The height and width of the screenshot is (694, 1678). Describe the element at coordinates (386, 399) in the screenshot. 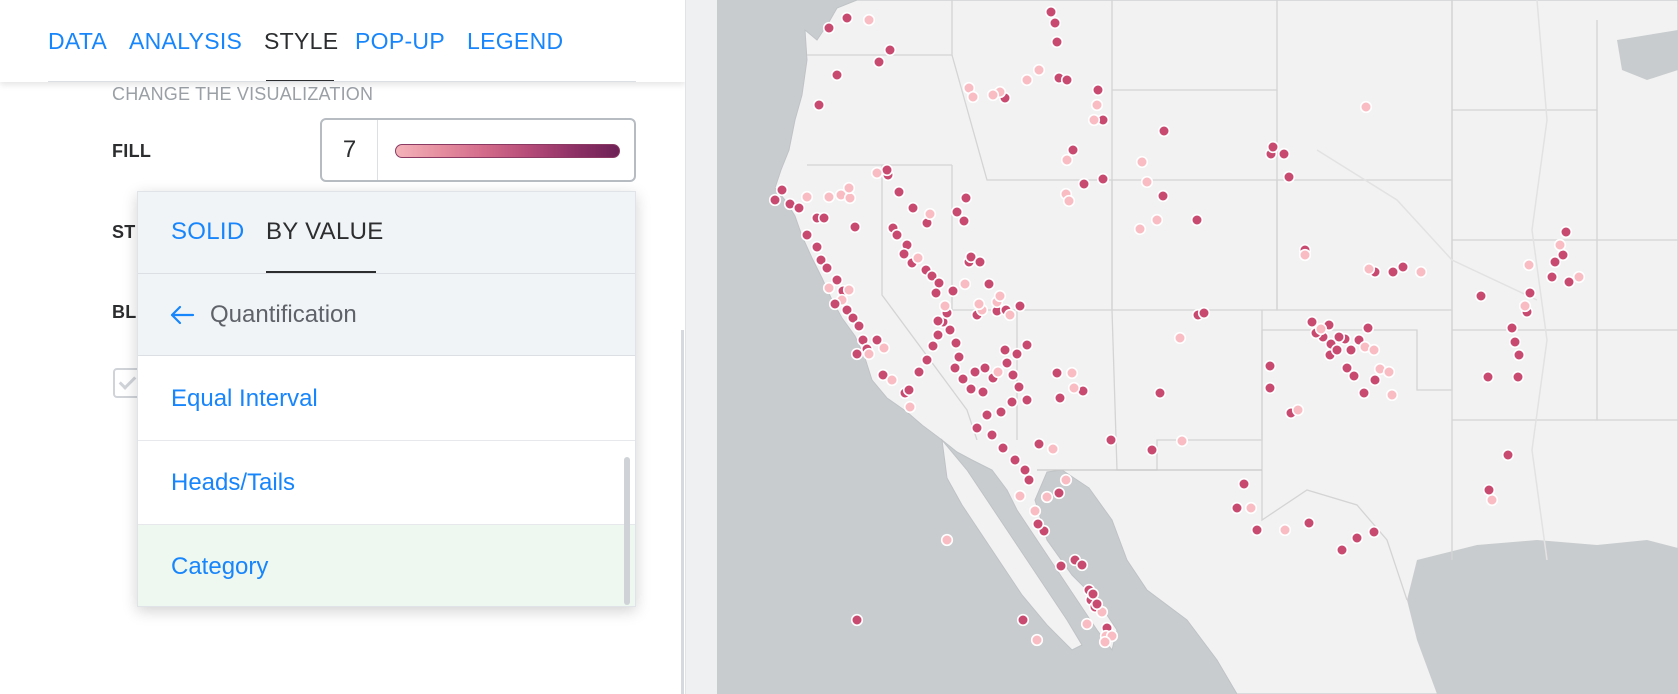

I see `option-equal-interval: Equal Interval` at that location.